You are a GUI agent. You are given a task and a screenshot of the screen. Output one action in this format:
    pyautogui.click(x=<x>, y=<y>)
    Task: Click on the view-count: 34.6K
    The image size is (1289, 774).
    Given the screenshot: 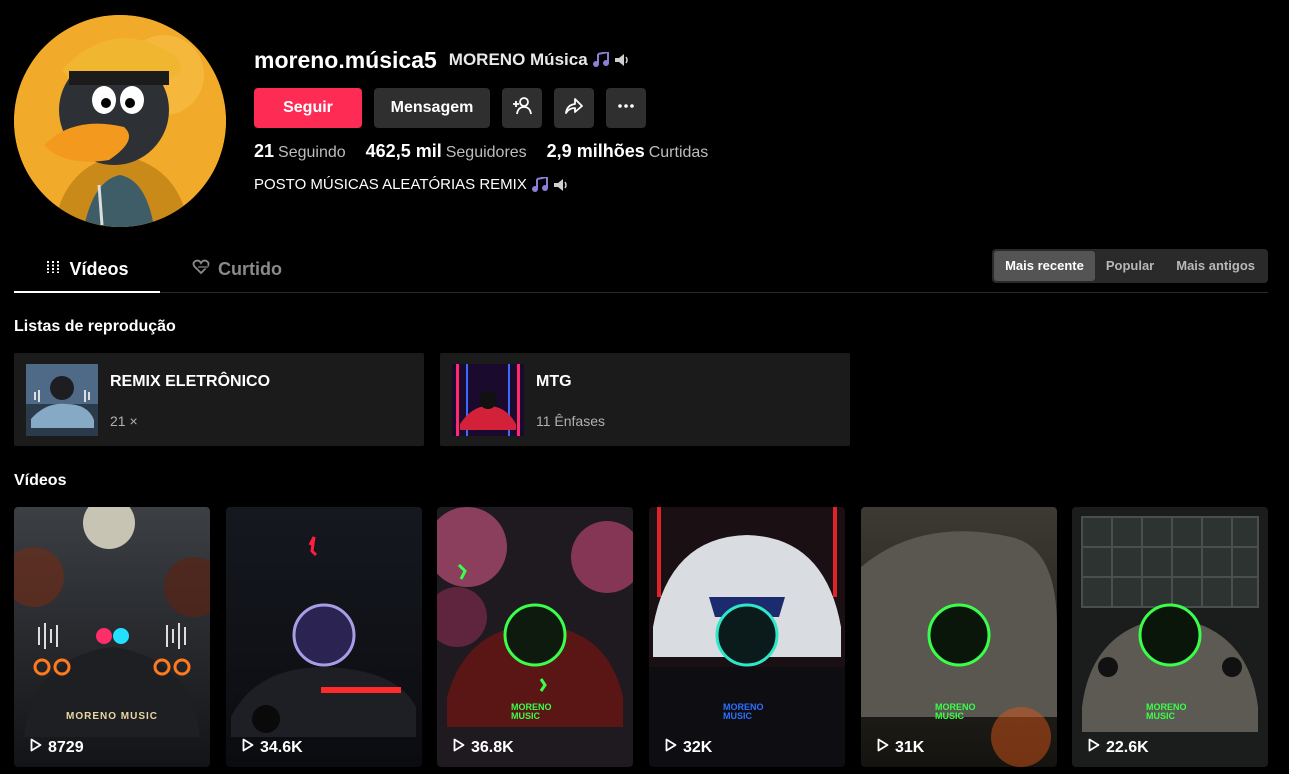 What is the action you would take?
    pyautogui.click(x=281, y=747)
    